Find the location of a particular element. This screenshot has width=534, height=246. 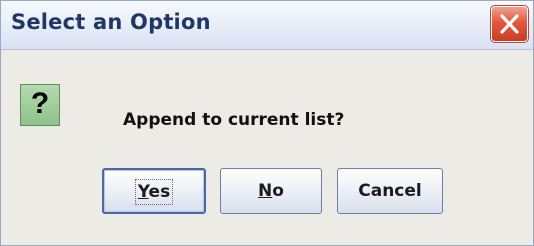

window-title: Select an Option is located at coordinates (111, 22).